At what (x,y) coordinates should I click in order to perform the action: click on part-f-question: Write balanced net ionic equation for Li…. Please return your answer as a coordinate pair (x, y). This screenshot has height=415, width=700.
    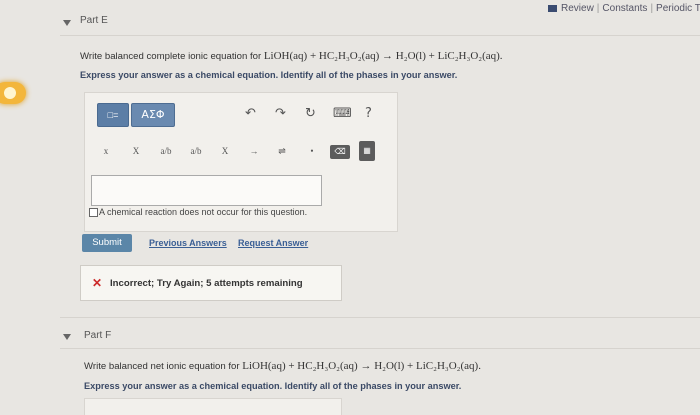
    Looking at the image, I should click on (282, 366).